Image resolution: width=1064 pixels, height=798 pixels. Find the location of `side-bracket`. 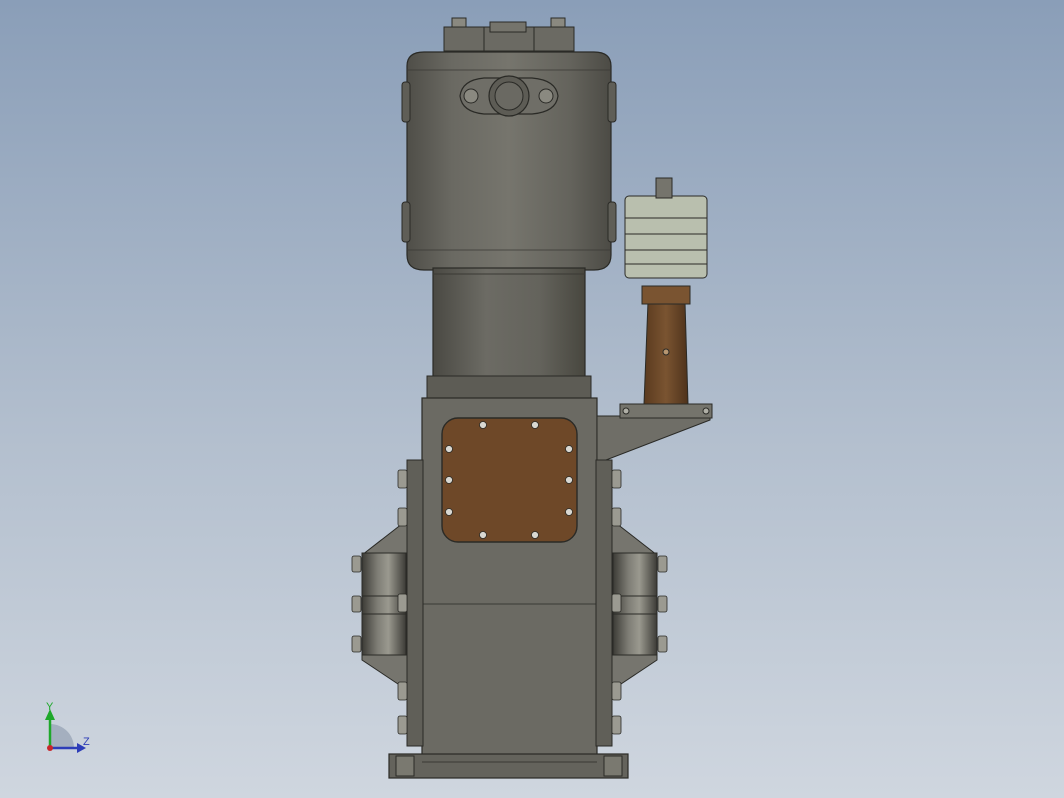

side-bracket is located at coordinates (654, 432).